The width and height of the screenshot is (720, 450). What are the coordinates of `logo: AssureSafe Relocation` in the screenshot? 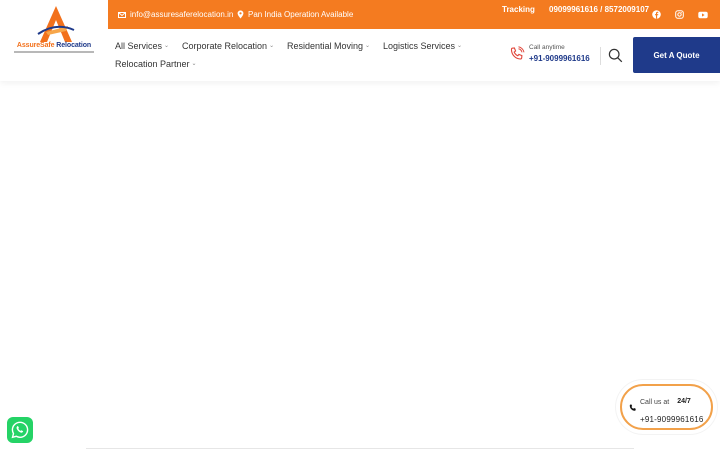 It's located at (54, 40).